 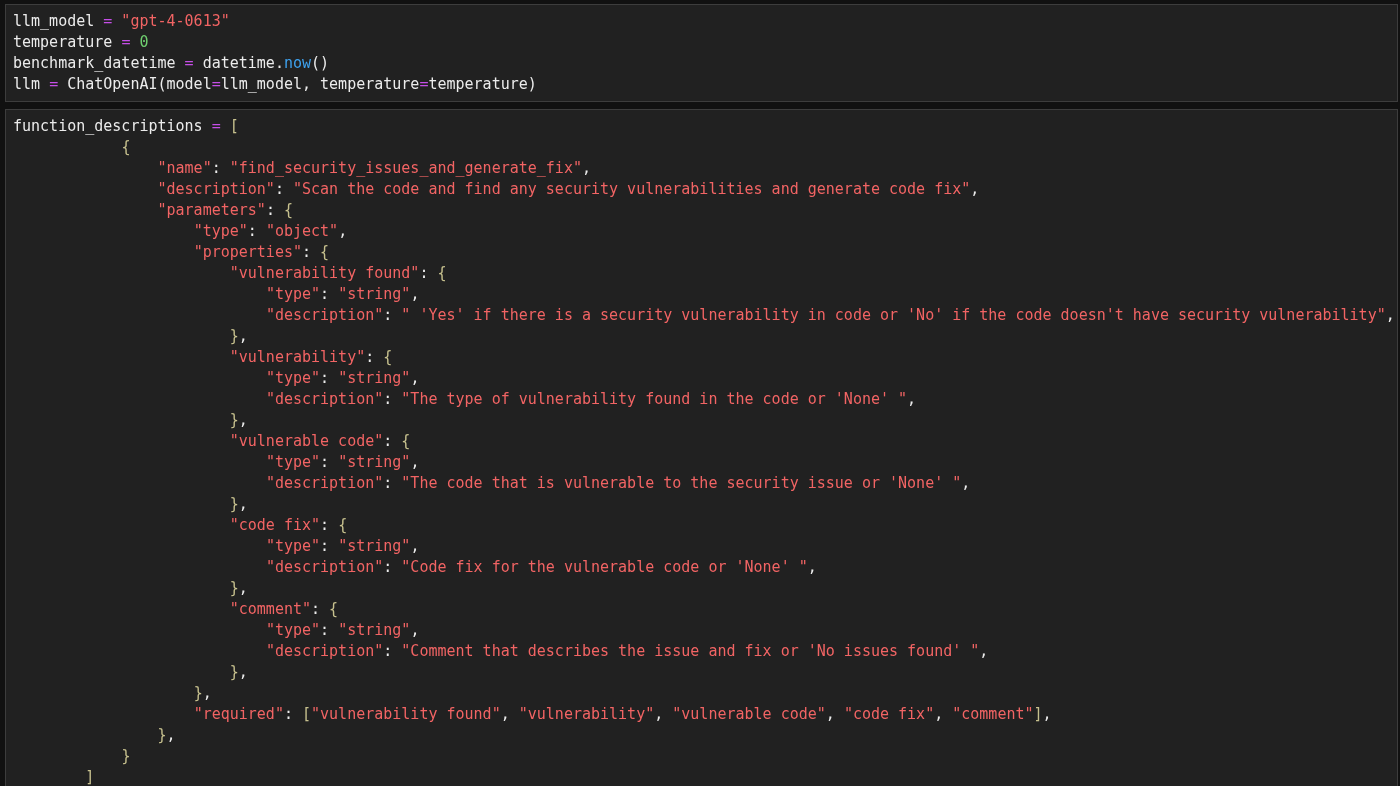 What do you see at coordinates (126, 756) in the screenshot?
I see `code-line: }` at bounding box center [126, 756].